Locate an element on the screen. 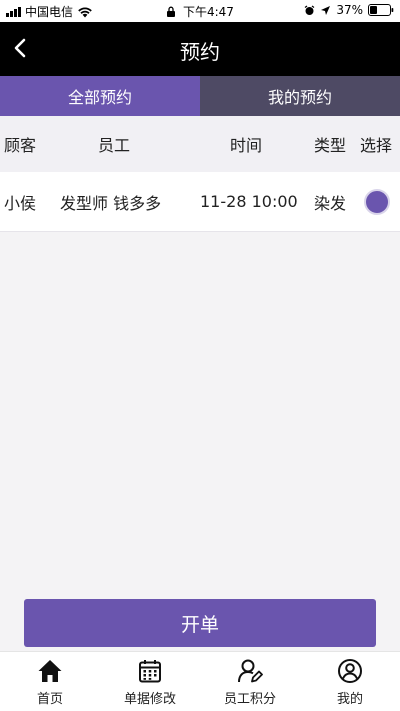 The image size is (400, 711). tab-my-appointments: 我的预约 is located at coordinates (300, 96).